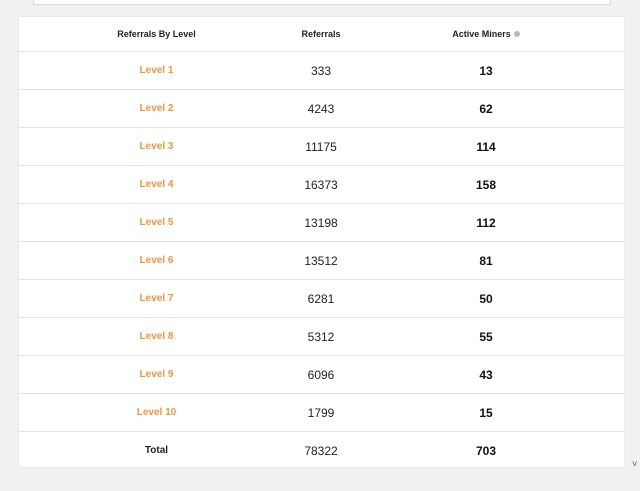 This screenshot has width=640, height=491. I want to click on total-label: Total, so click(156, 450).